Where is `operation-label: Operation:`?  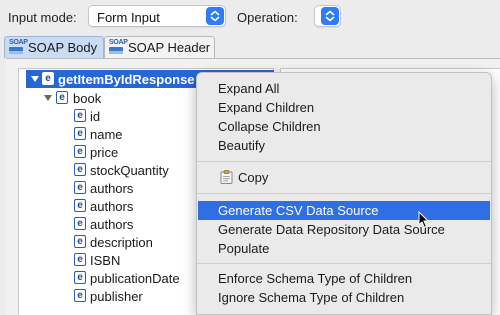 operation-label: Operation: is located at coordinates (267, 17).